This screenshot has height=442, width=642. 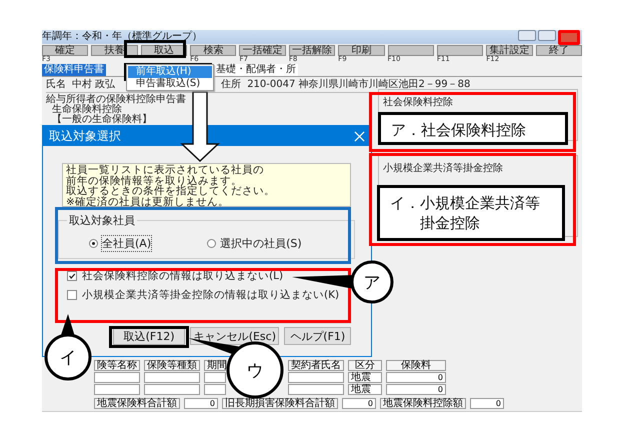 I want to click on radio-label: 選択中の社員(S), so click(x=261, y=243).